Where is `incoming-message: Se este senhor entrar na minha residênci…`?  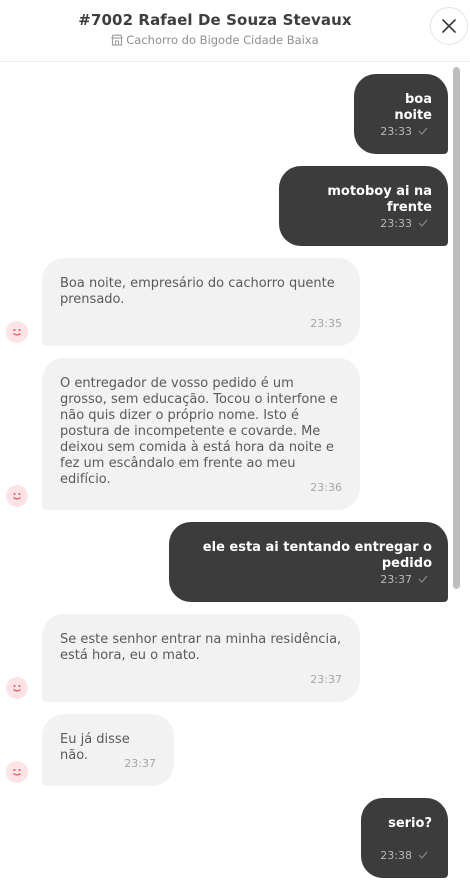
incoming-message: Se este senhor entrar na minha residênci… is located at coordinates (201, 658).